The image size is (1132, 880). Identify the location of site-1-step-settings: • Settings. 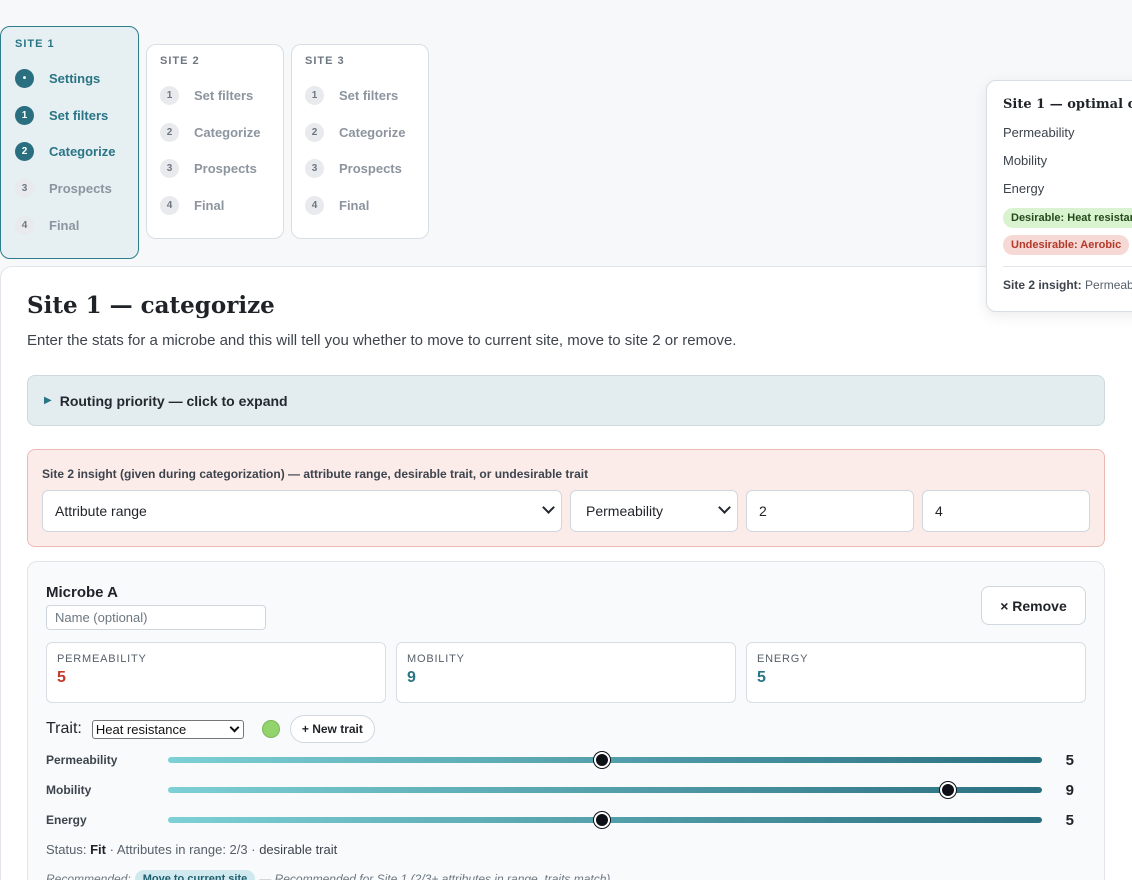
(69, 78).